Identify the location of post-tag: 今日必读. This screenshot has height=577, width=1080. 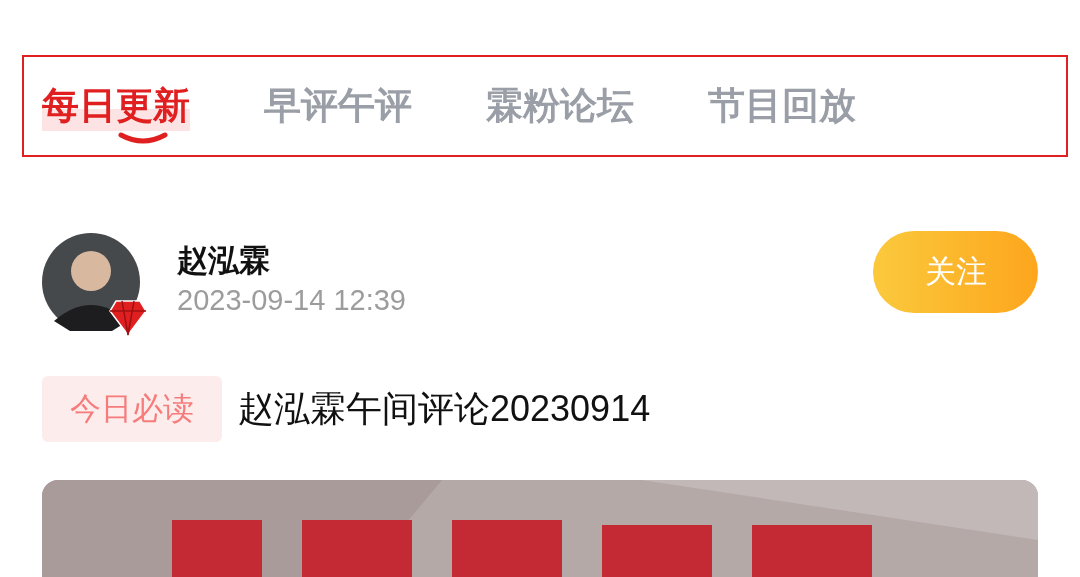
(132, 409).